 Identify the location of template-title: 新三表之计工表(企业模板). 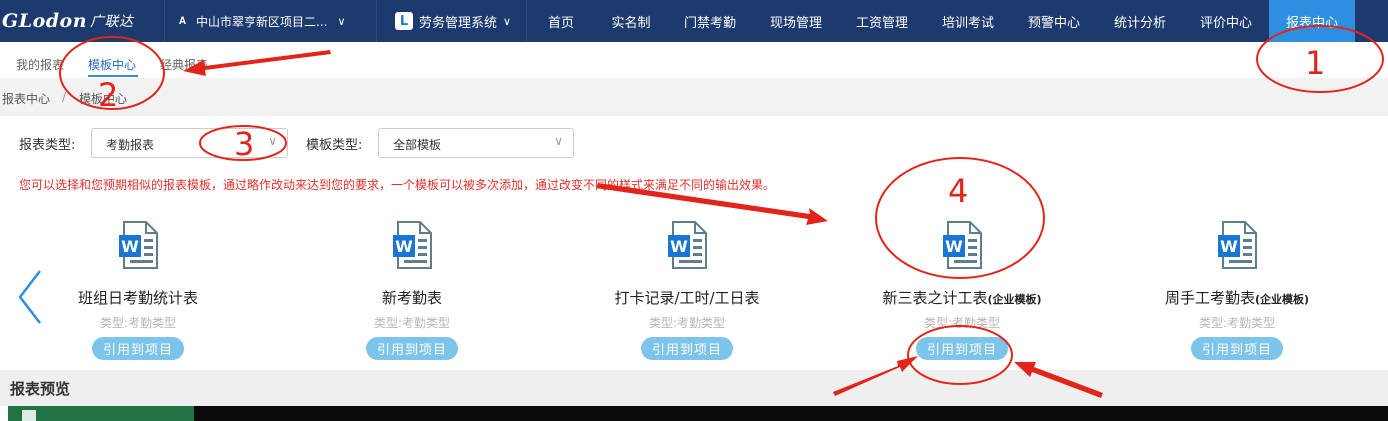
(962, 297).